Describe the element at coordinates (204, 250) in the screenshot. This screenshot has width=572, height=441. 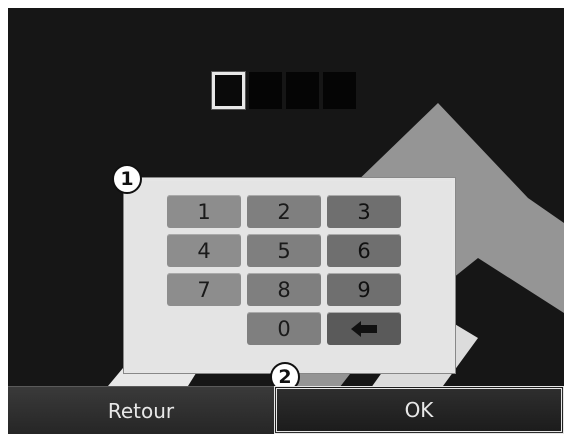
I see `key-4: 4` at that location.